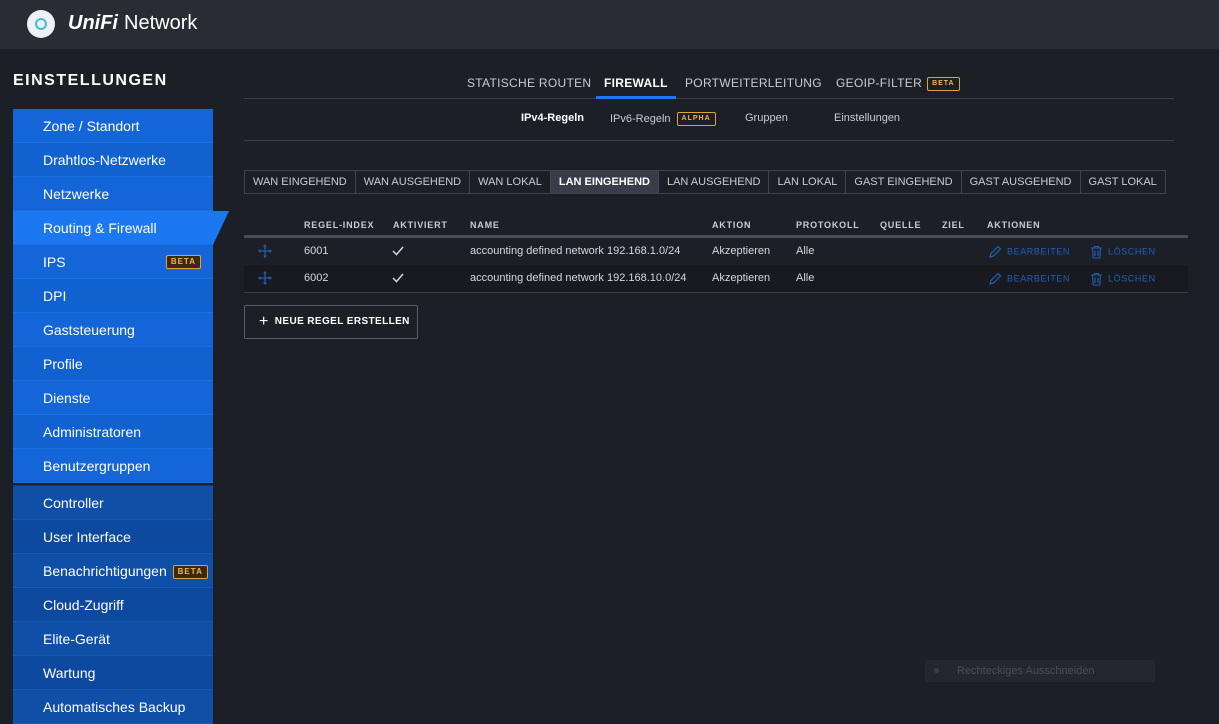 The image size is (1219, 724). I want to click on ruleset-guest-in: GAST EINGEHEND, so click(904, 182).